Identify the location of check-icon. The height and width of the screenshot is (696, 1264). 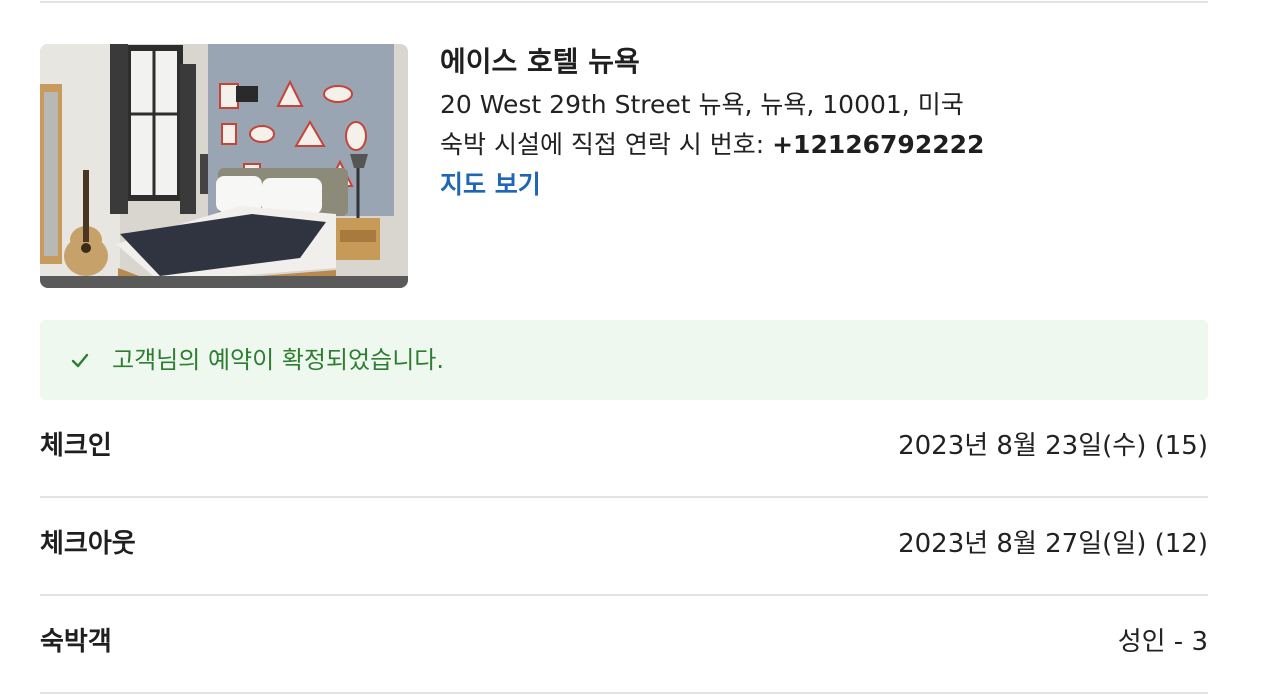
(80, 360).